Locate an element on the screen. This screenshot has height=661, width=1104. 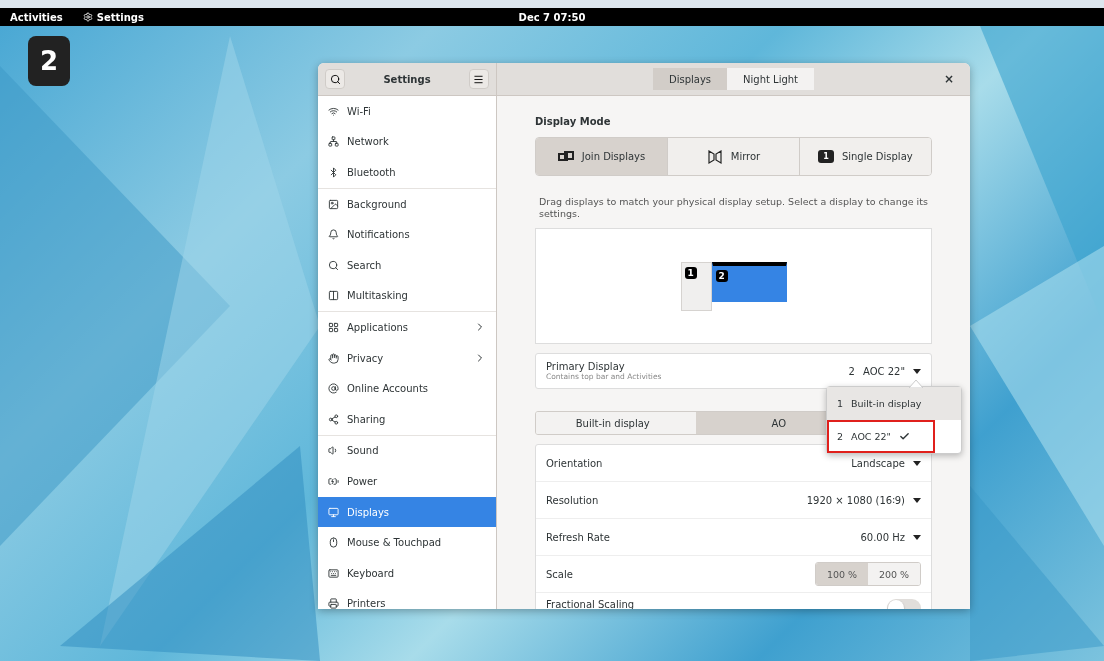
sidebar-item-label: Displays is located at coordinates (369, 512).